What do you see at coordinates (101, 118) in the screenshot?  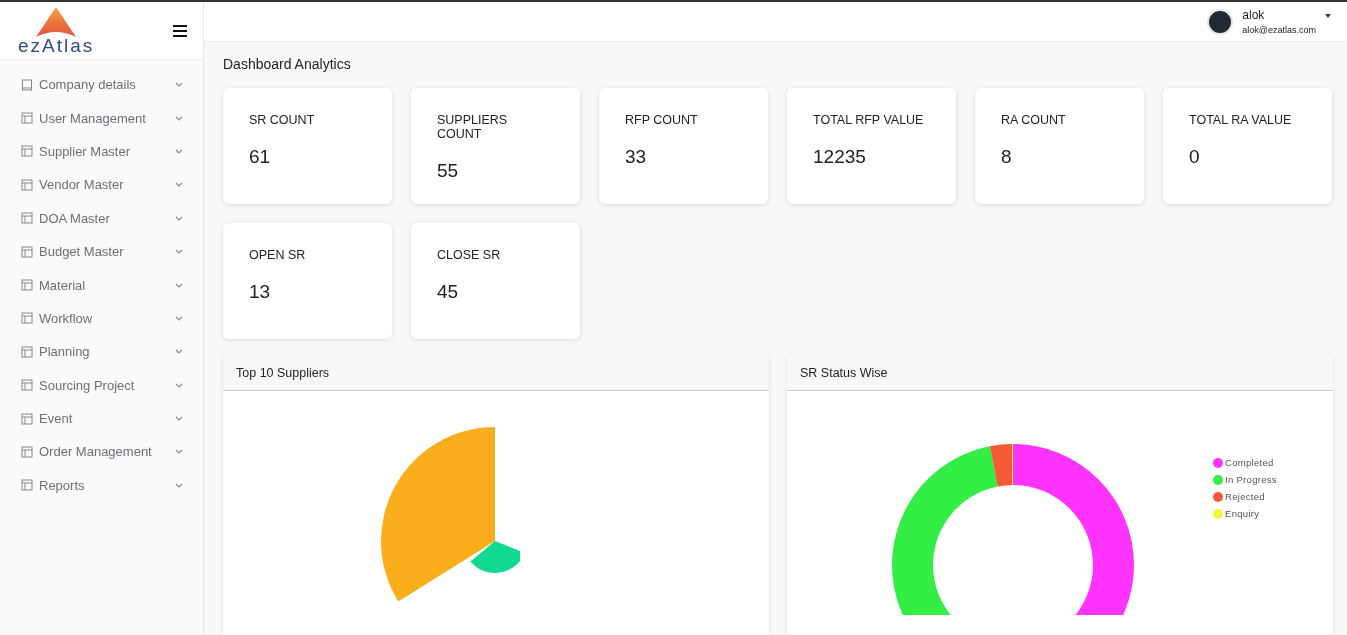 I see `sidebar-item: User Management` at bounding box center [101, 118].